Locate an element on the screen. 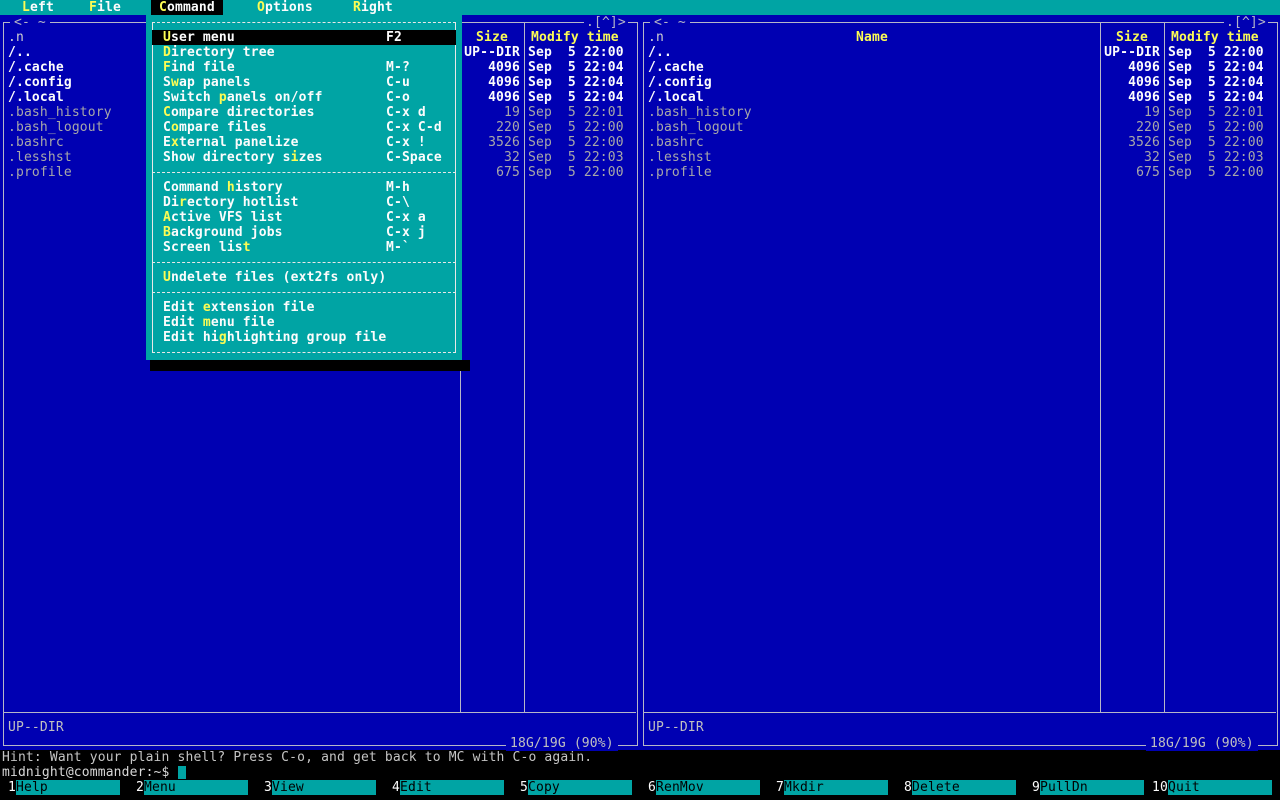 This screenshot has width=1280, height=800. menu-item-external-panelize: External panelize C-x ! is located at coordinates (304, 142).